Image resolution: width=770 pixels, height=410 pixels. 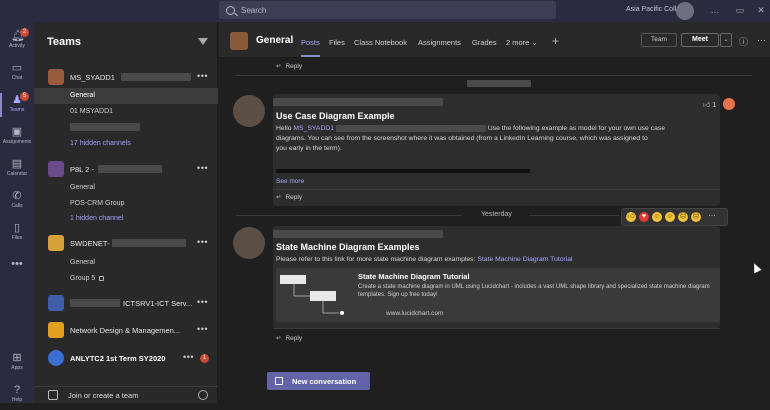 What do you see at coordinates (126, 358) in the screenshot?
I see `team-item-anlytc2: ANLYTC2 1st Term SY2020 ••• 1` at bounding box center [126, 358].